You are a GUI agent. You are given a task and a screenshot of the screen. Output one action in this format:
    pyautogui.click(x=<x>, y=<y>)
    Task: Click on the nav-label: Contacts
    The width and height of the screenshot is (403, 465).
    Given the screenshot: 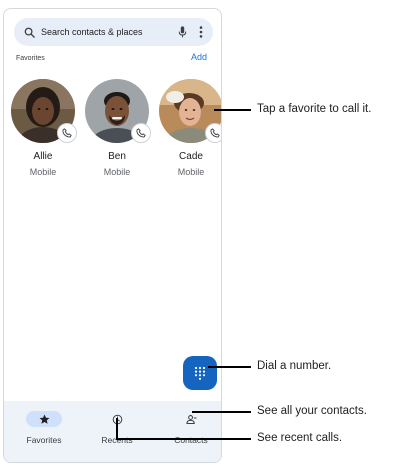 What is the action you would take?
    pyautogui.click(x=191, y=440)
    